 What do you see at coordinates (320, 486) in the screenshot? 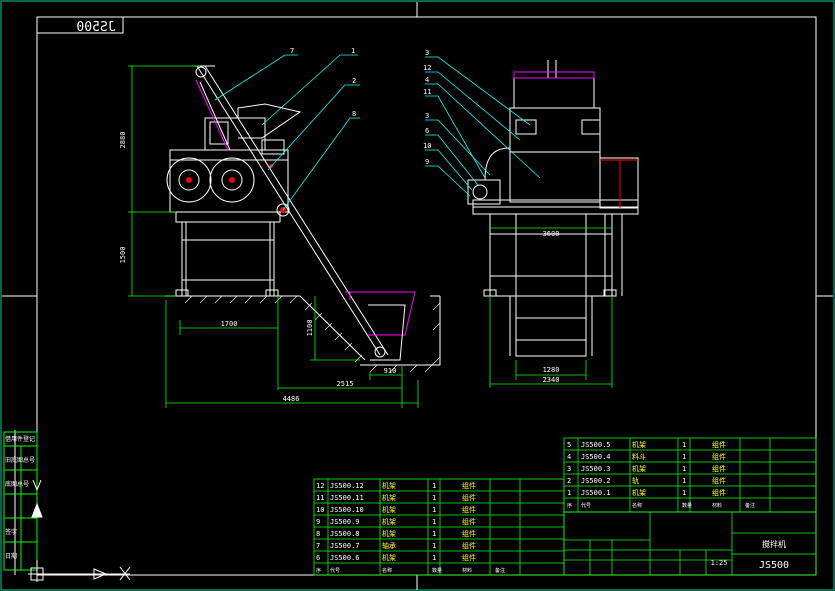
I see `bom-left-row-12-no: 12` at bounding box center [320, 486].